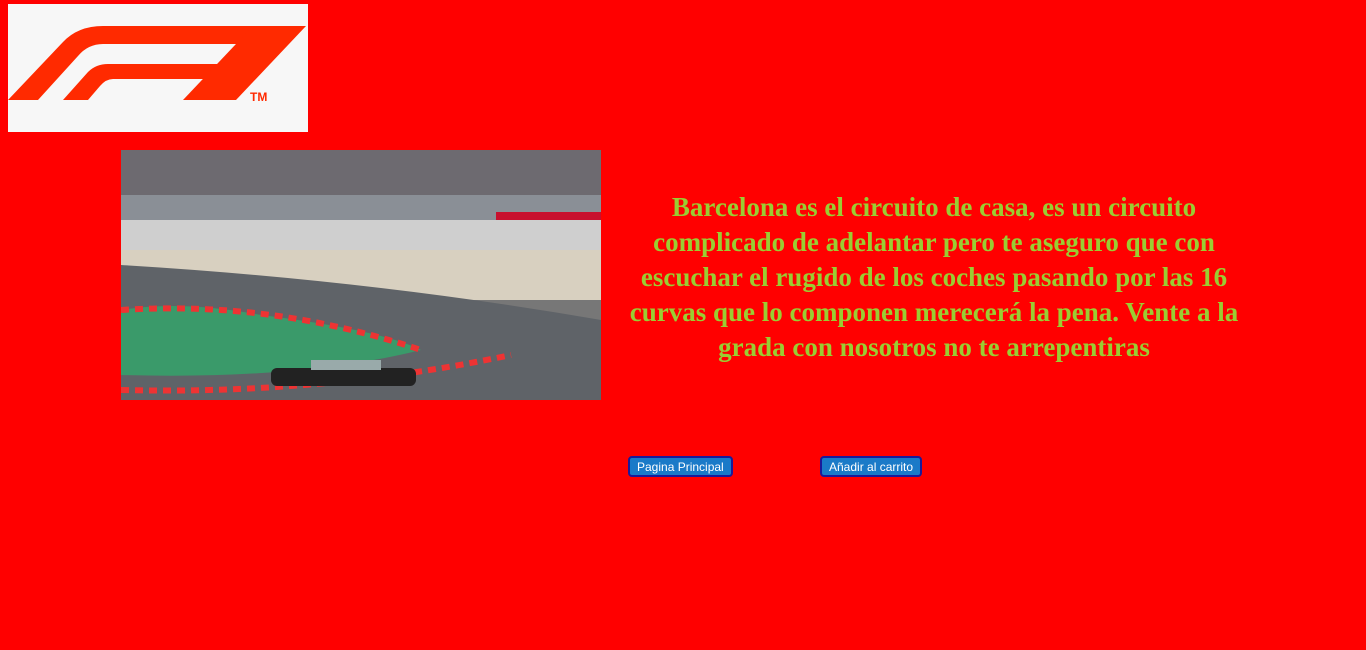 The height and width of the screenshot is (650, 1366). I want to click on trademark: TM, so click(258, 97).